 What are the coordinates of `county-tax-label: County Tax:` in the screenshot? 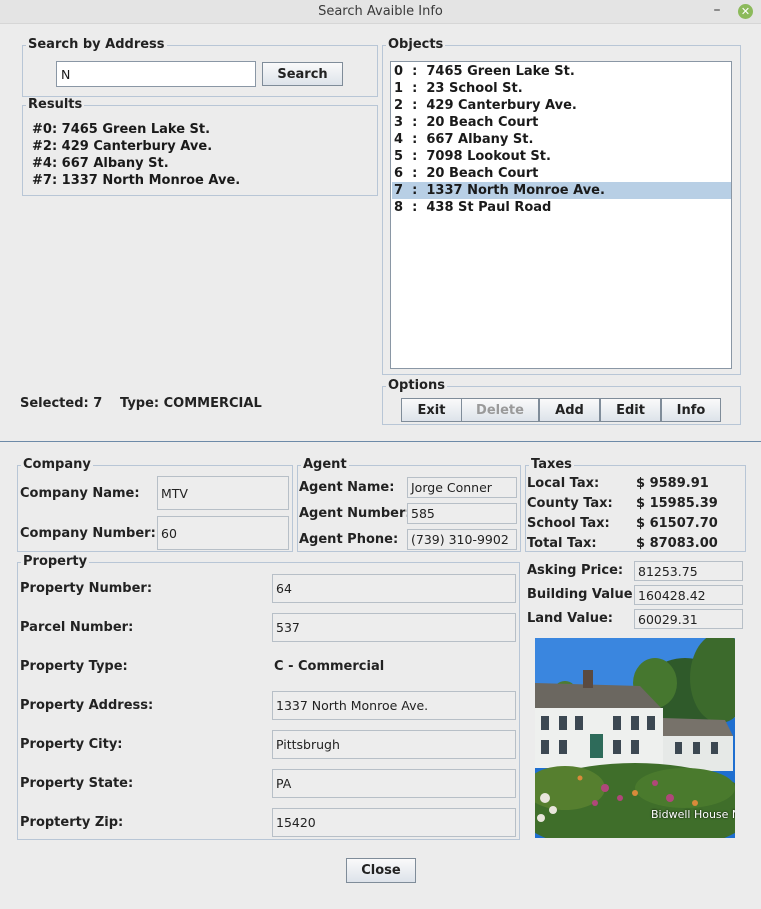 It's located at (570, 503).